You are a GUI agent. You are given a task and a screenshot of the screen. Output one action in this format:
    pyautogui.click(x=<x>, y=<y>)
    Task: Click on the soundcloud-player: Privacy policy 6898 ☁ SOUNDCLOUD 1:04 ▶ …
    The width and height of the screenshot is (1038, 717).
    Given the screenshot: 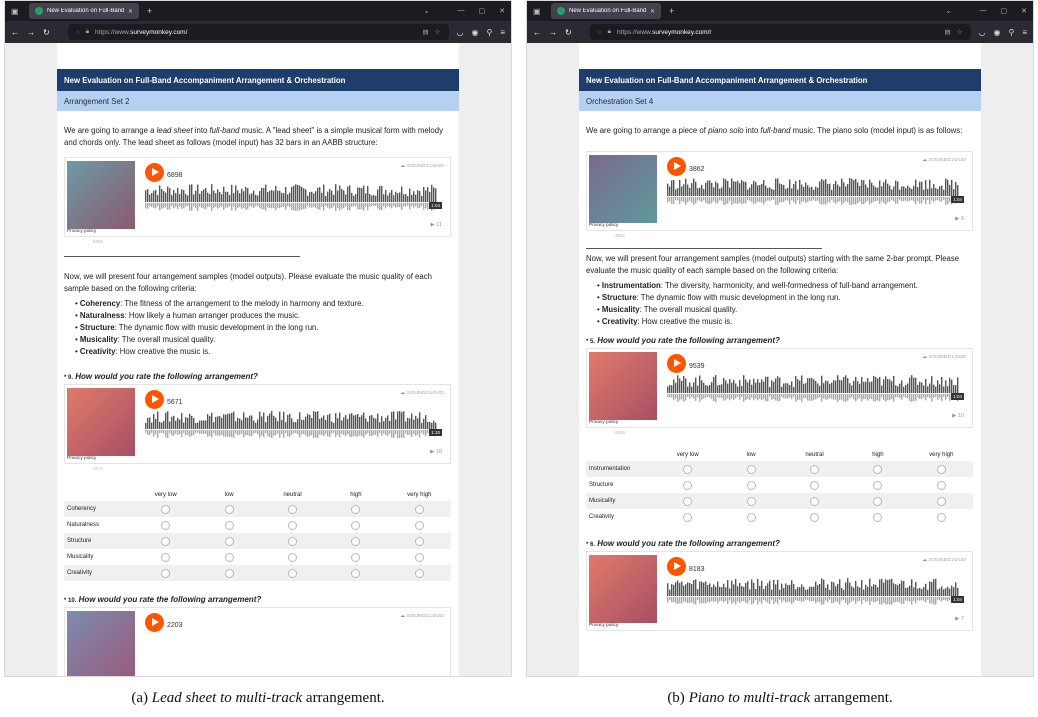 What is the action you would take?
    pyautogui.click(x=257, y=197)
    